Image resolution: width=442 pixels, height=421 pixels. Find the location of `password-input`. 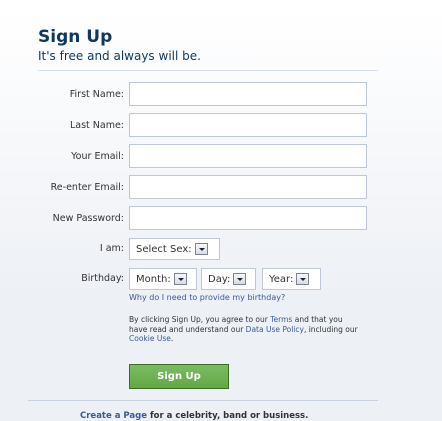

password-input is located at coordinates (248, 218).